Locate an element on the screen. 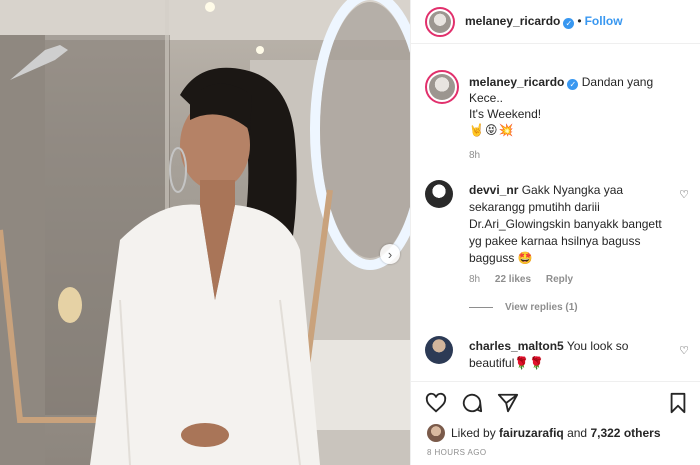 The height and width of the screenshot is (465, 700). comment-username: devvi_nr is located at coordinates (493, 190).